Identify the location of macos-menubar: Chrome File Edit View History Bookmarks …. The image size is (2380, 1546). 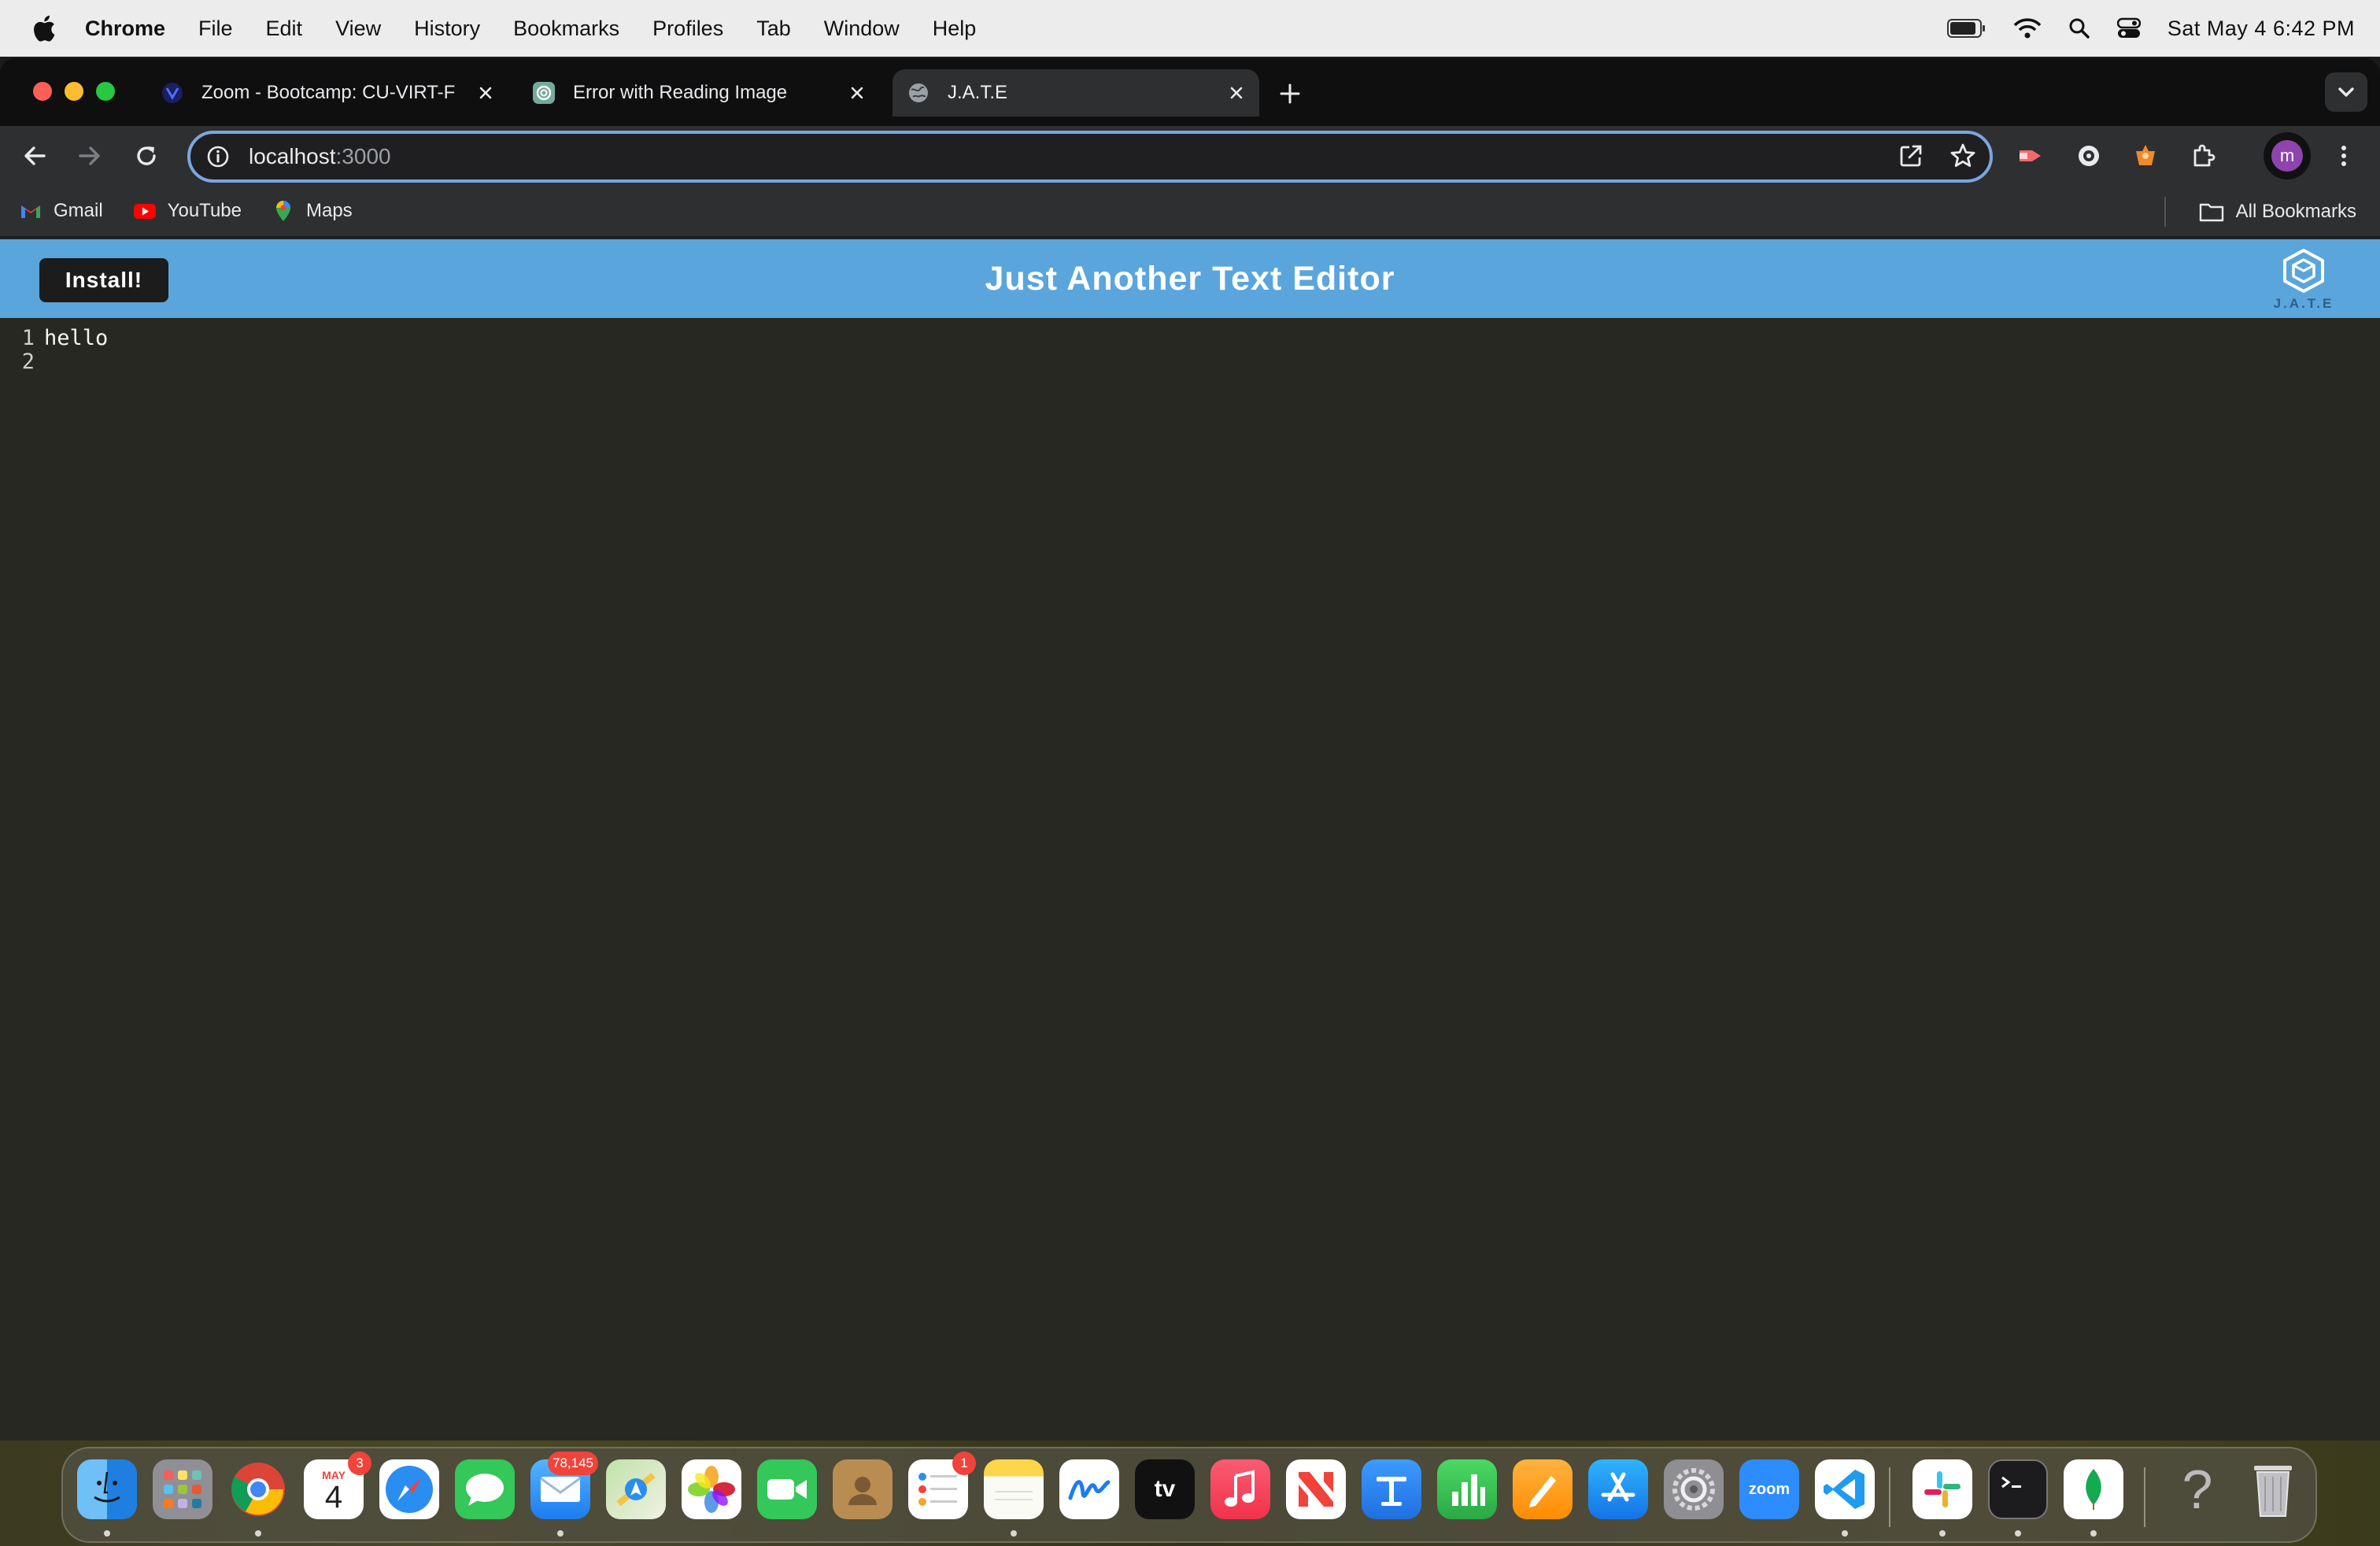
(1190, 28).